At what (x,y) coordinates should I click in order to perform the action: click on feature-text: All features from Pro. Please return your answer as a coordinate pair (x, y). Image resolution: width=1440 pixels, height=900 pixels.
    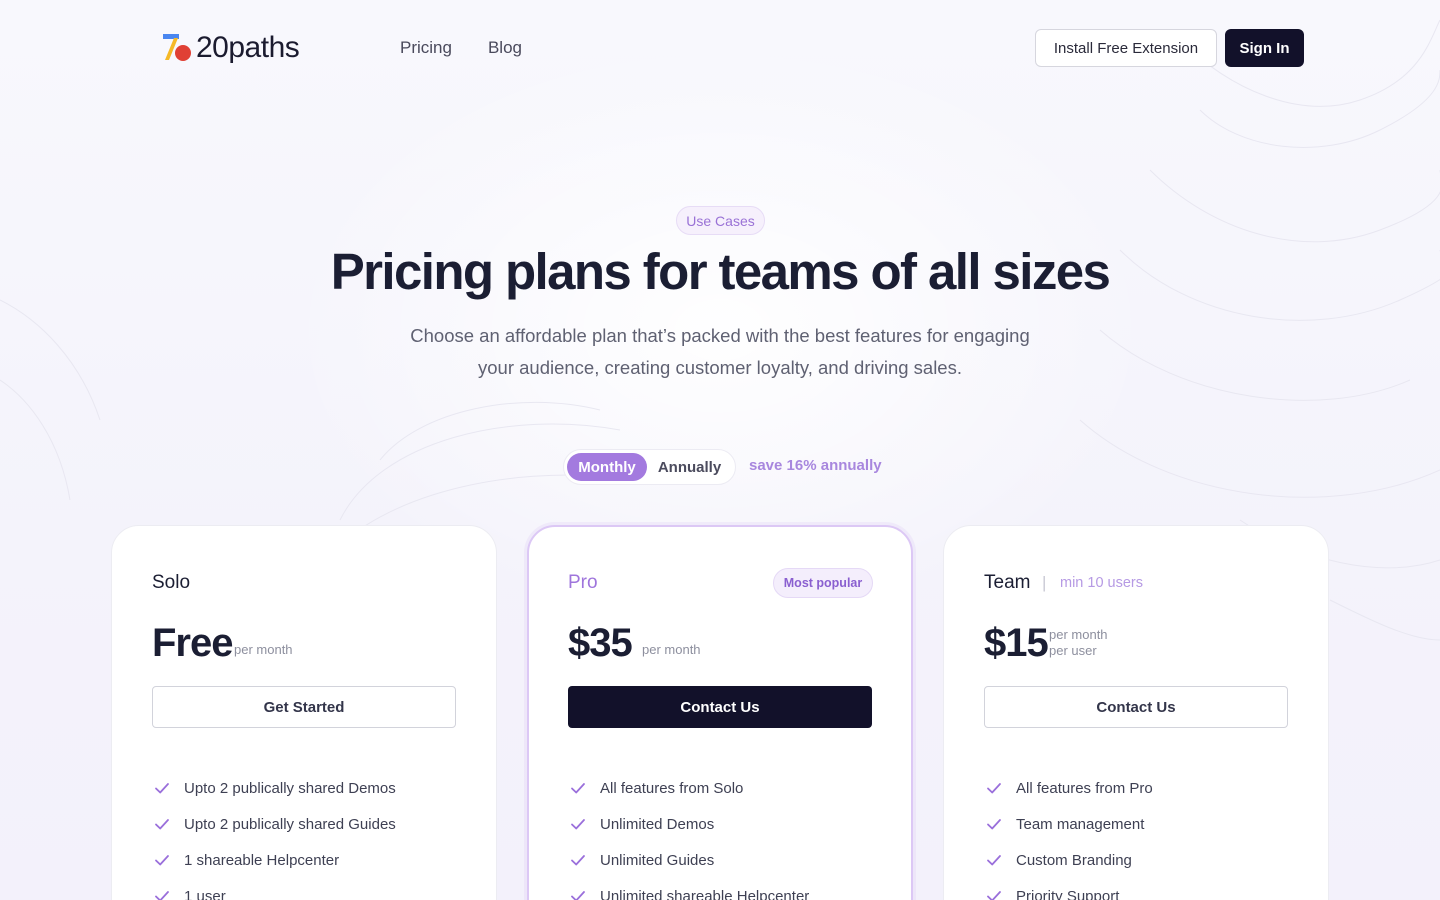
    Looking at the image, I should click on (1084, 788).